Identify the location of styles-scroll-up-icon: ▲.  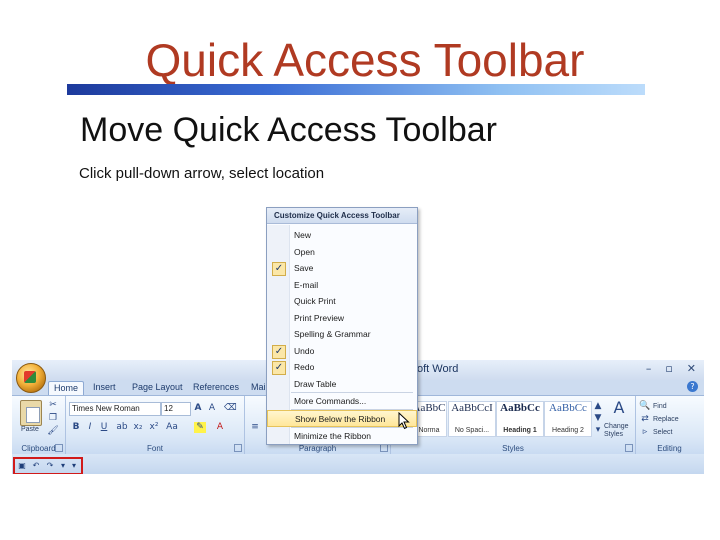
(598, 406).